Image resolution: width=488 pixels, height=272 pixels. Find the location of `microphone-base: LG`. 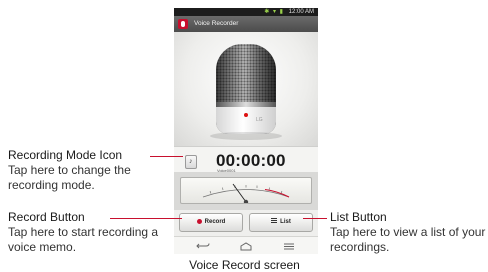

microphone-base: LG is located at coordinates (246, 120).